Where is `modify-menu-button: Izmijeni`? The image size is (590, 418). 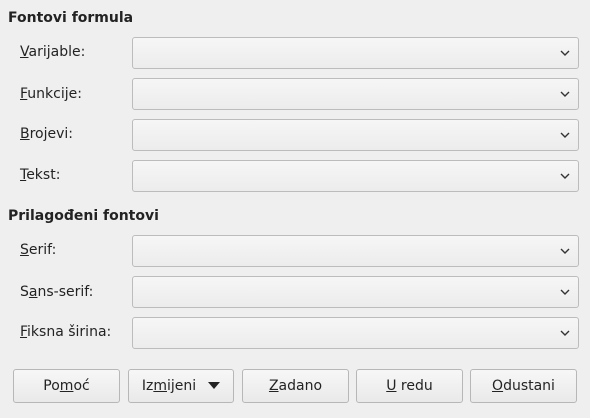 modify-menu-button: Izmijeni is located at coordinates (181, 386).